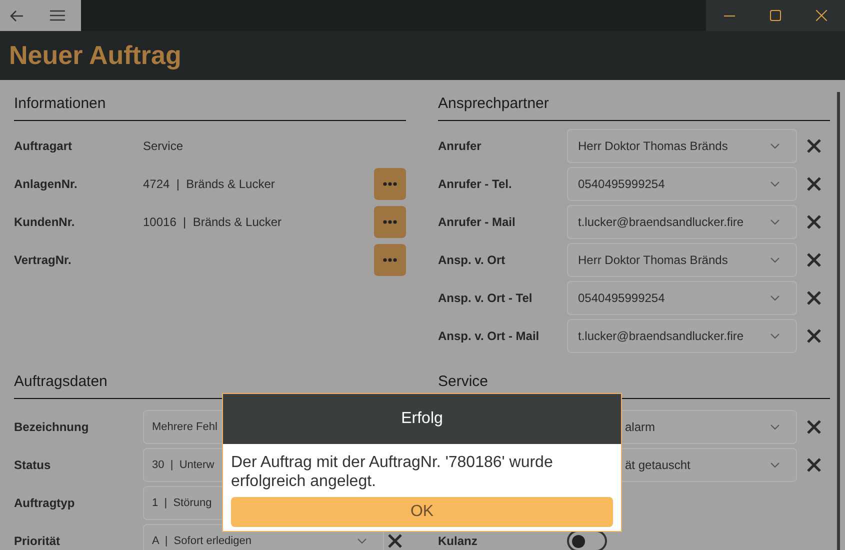 This screenshot has width=845, height=550. What do you see at coordinates (43, 260) in the screenshot?
I see `field-label: VertragNr.` at bounding box center [43, 260].